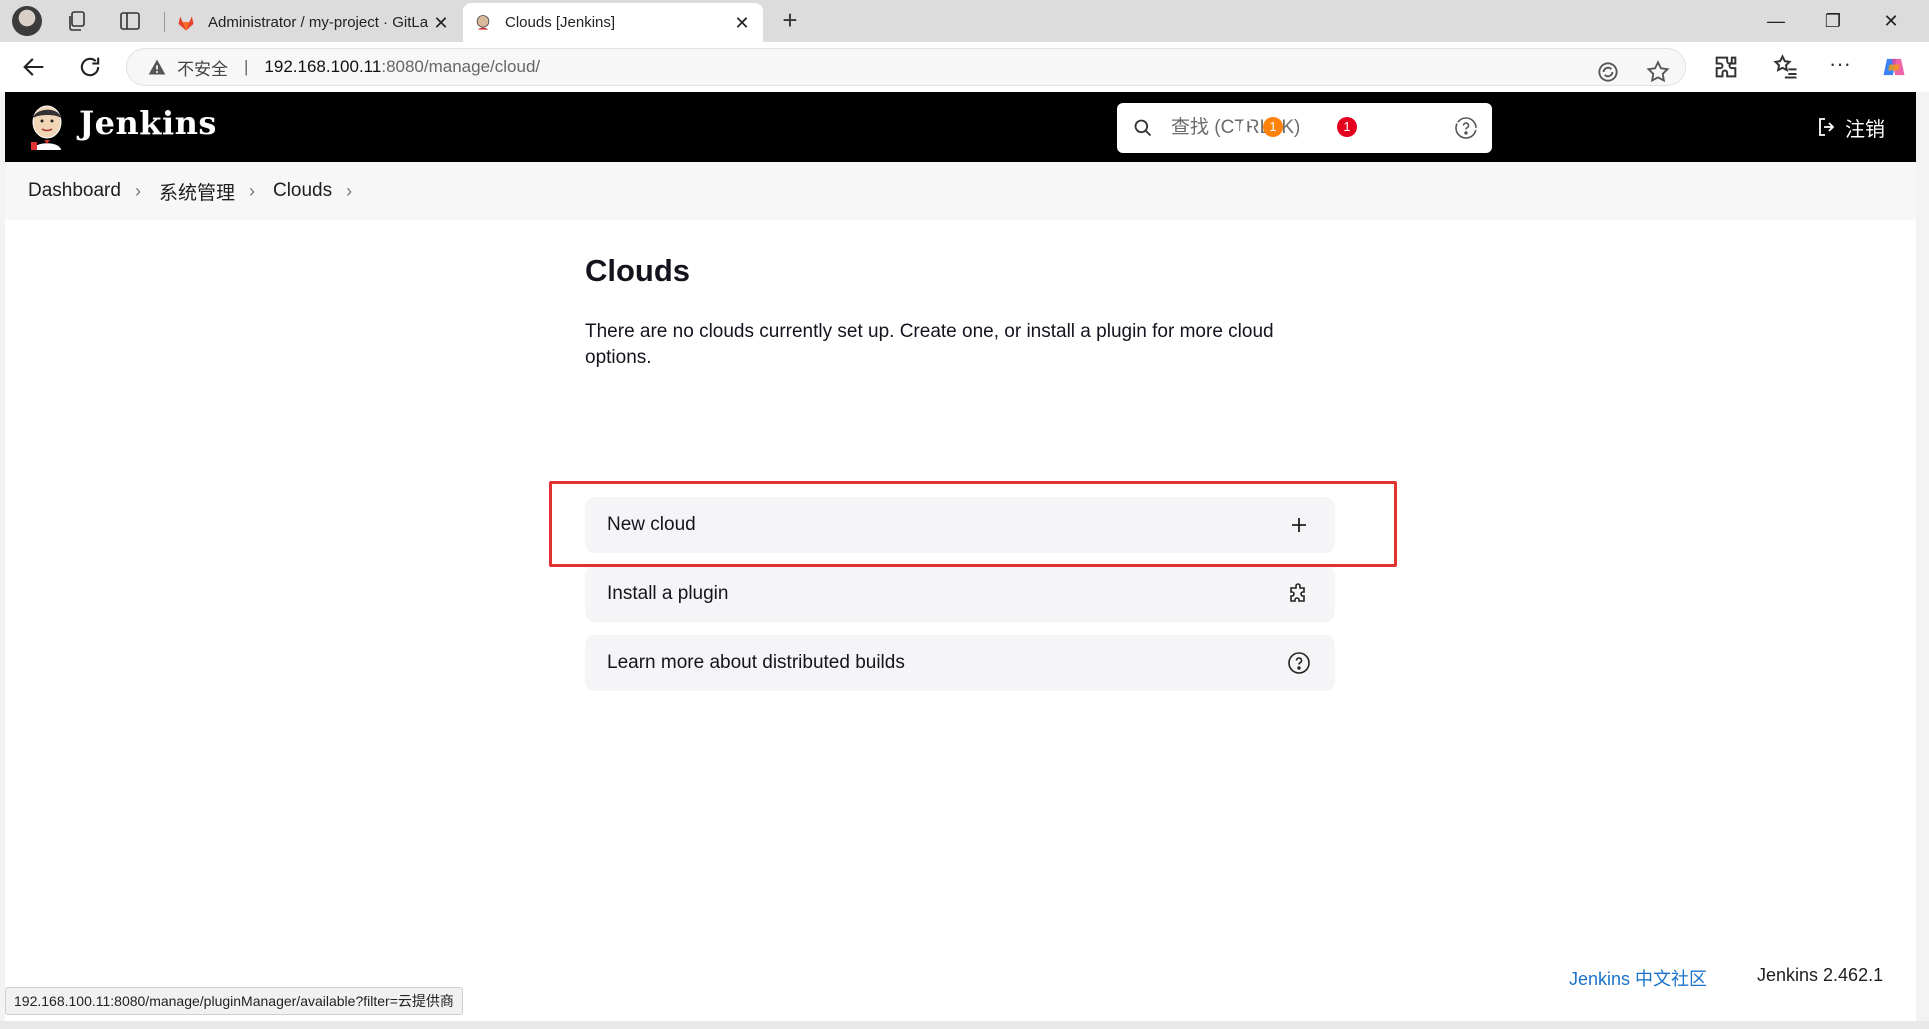 The image size is (1929, 1029). I want to click on breadcrumb-manage: 系统管理, so click(197, 191).